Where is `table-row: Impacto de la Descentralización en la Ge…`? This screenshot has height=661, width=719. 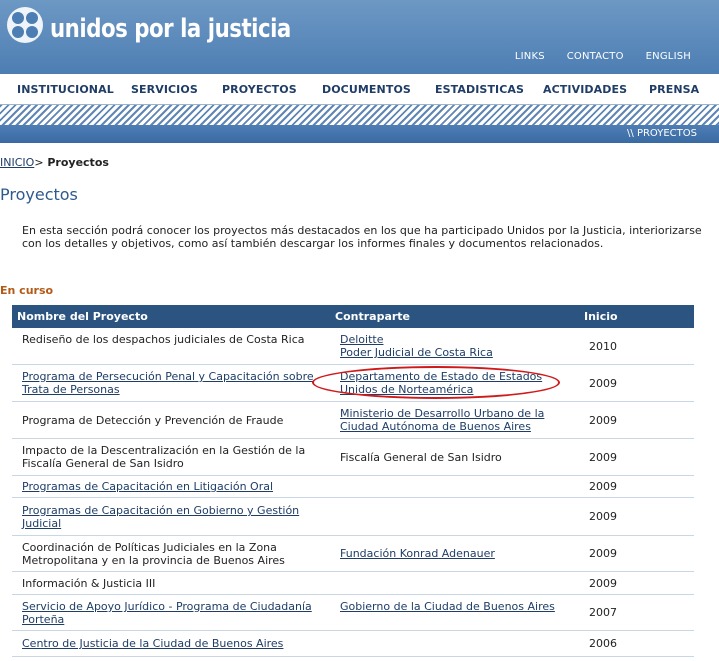
table-row: Impacto de la Descentralización en la Ge… is located at coordinates (353, 457).